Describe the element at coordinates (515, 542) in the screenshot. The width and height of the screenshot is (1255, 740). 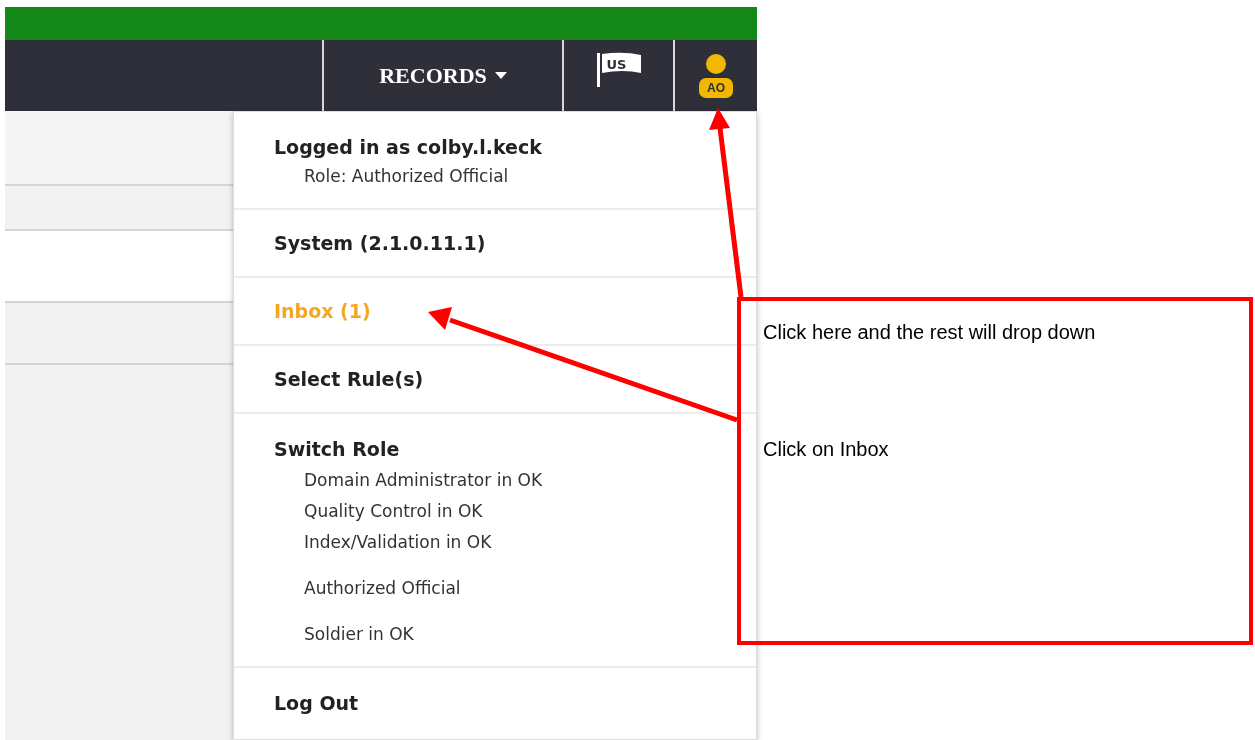
I see `role-option: Index/Validation in OK` at that location.